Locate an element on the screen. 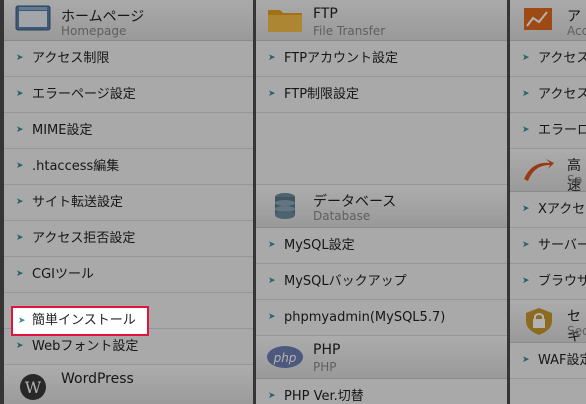  menu-item-x-accel: ➤ Xアクセ is located at coordinates (548, 210).